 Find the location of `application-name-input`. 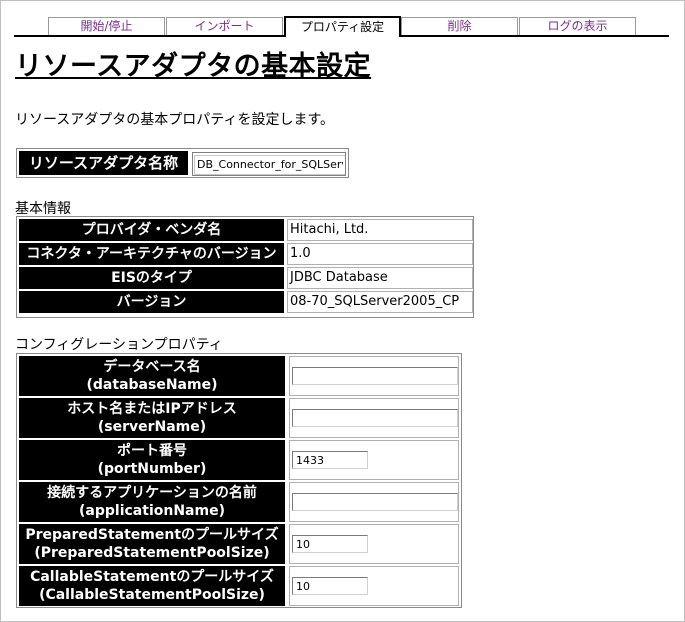

application-name-input is located at coordinates (375, 502).